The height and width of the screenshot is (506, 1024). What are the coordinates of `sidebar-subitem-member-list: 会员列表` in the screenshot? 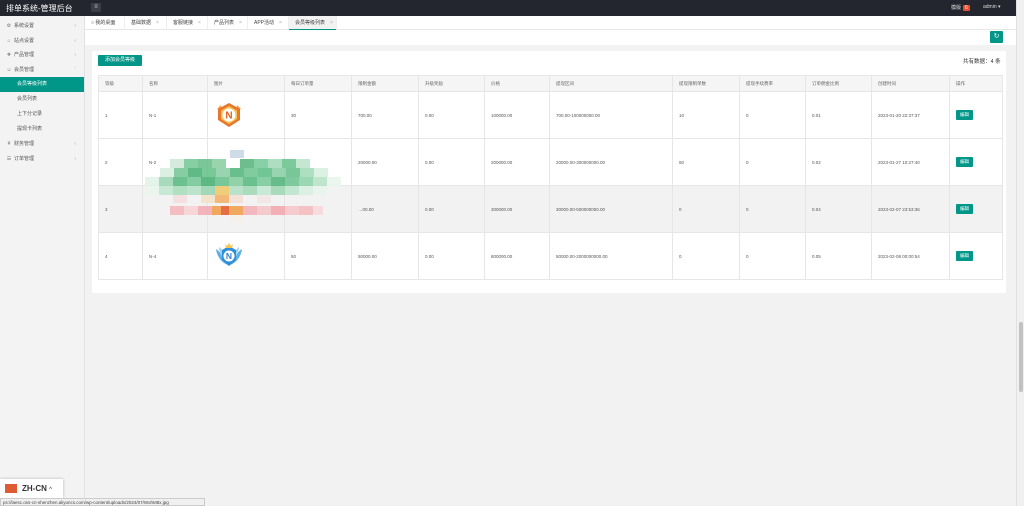 It's located at (42, 99).